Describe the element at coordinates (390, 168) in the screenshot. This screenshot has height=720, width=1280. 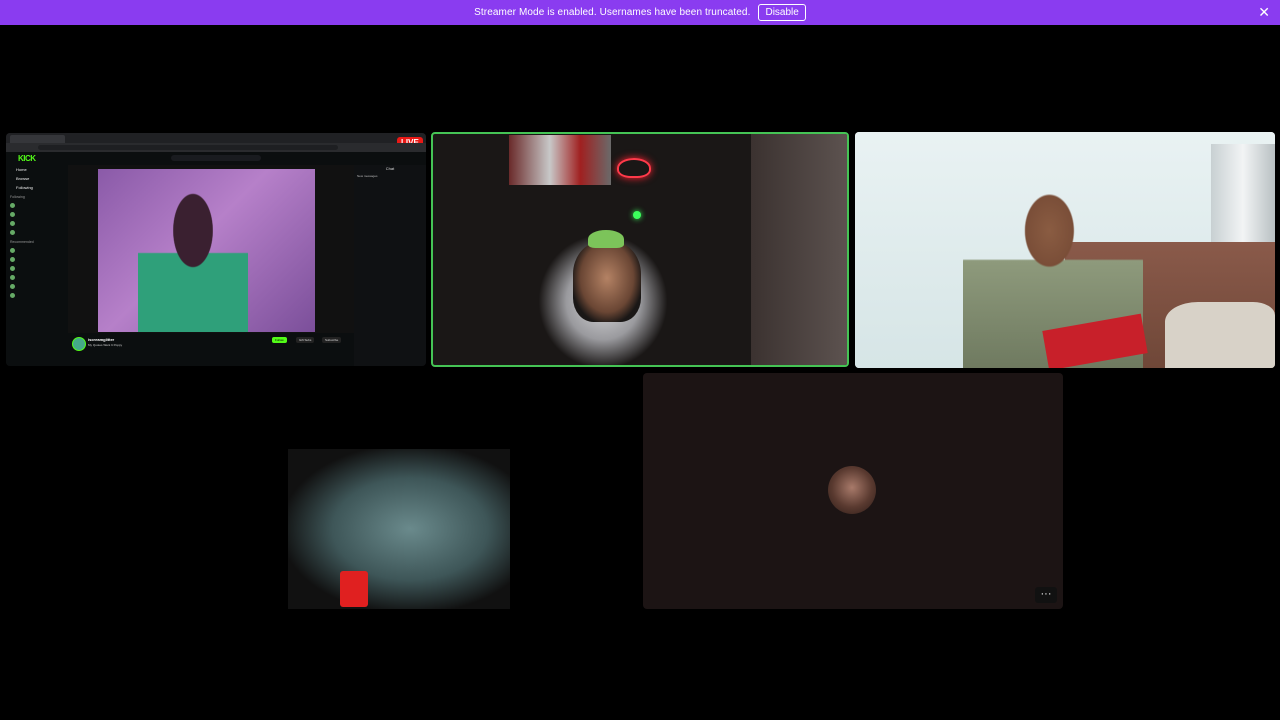
I see `chat-title: Chat` at that location.